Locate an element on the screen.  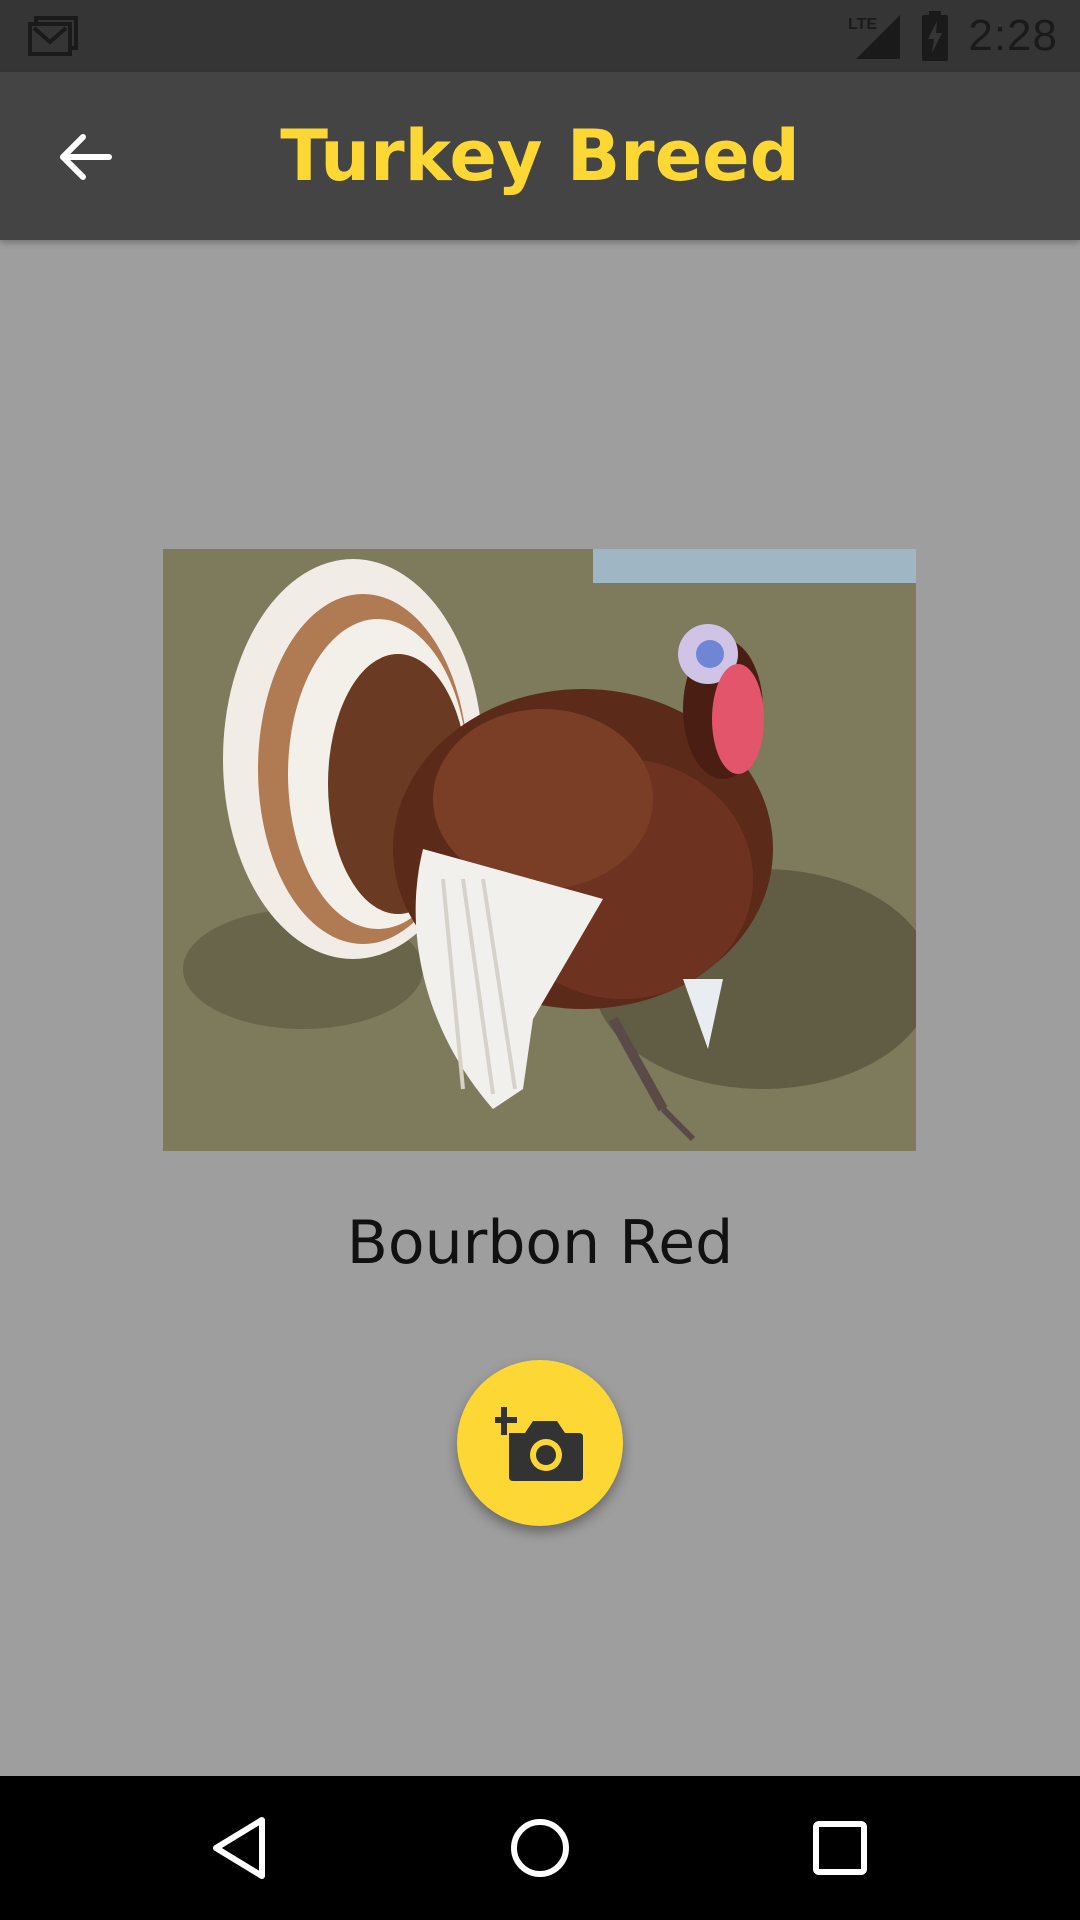
status-bar: LTE 2:28 is located at coordinates (540, 36).